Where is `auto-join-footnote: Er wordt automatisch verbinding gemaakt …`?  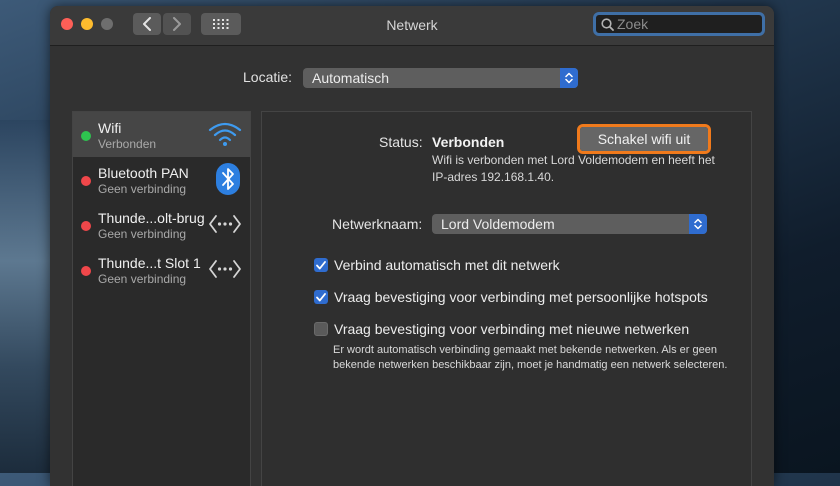
auto-join-footnote: Er wordt automatisch verbinding gemaakt … is located at coordinates (530, 357).